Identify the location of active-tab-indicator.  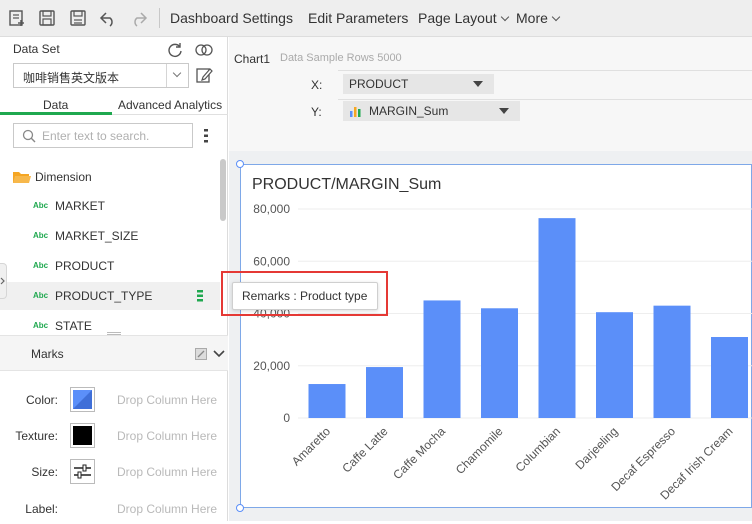
(56, 113).